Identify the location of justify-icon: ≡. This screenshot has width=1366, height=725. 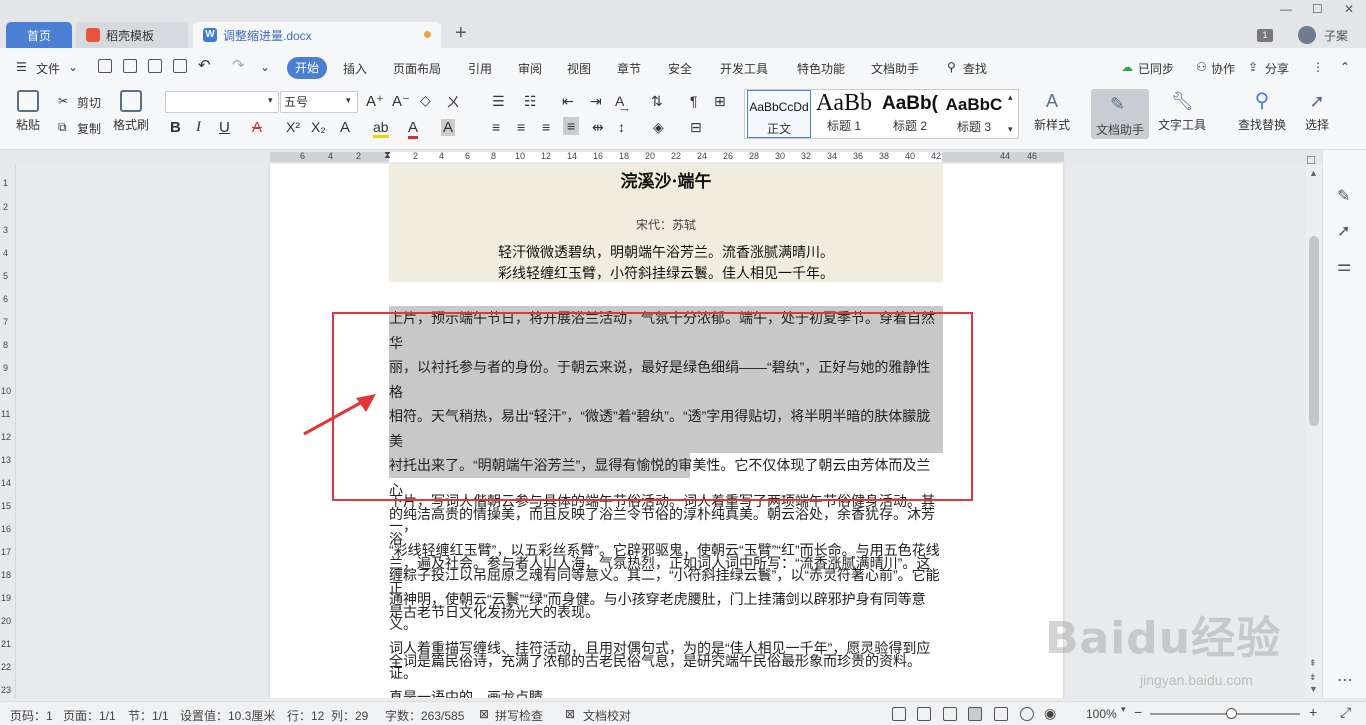
(571, 126).